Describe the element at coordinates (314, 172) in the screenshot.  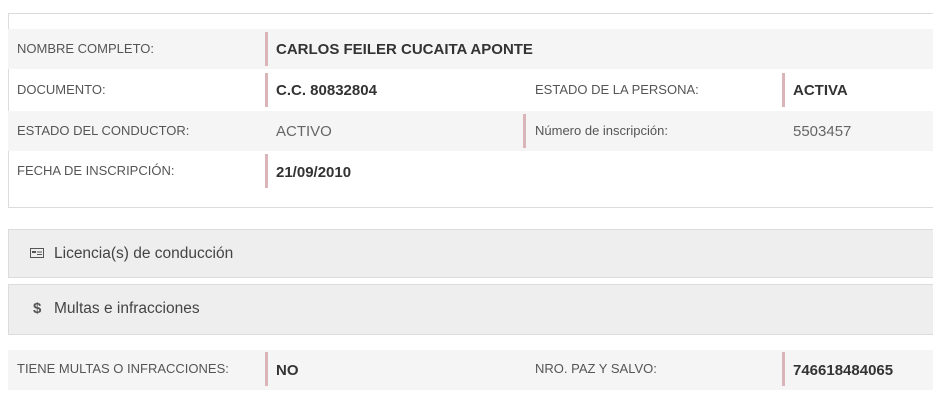
I see `fecha-value: 21/09/2010` at that location.